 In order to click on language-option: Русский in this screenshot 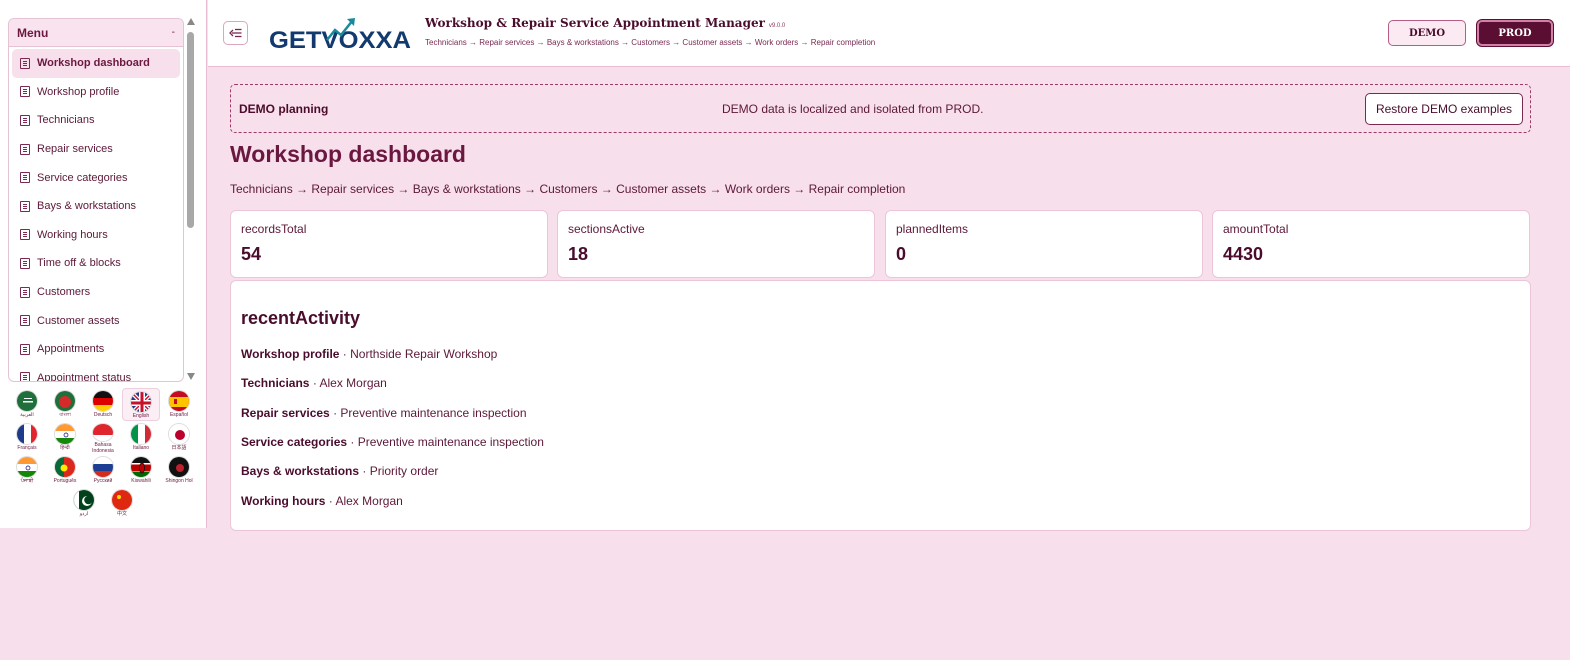, I will do `click(103, 470)`.